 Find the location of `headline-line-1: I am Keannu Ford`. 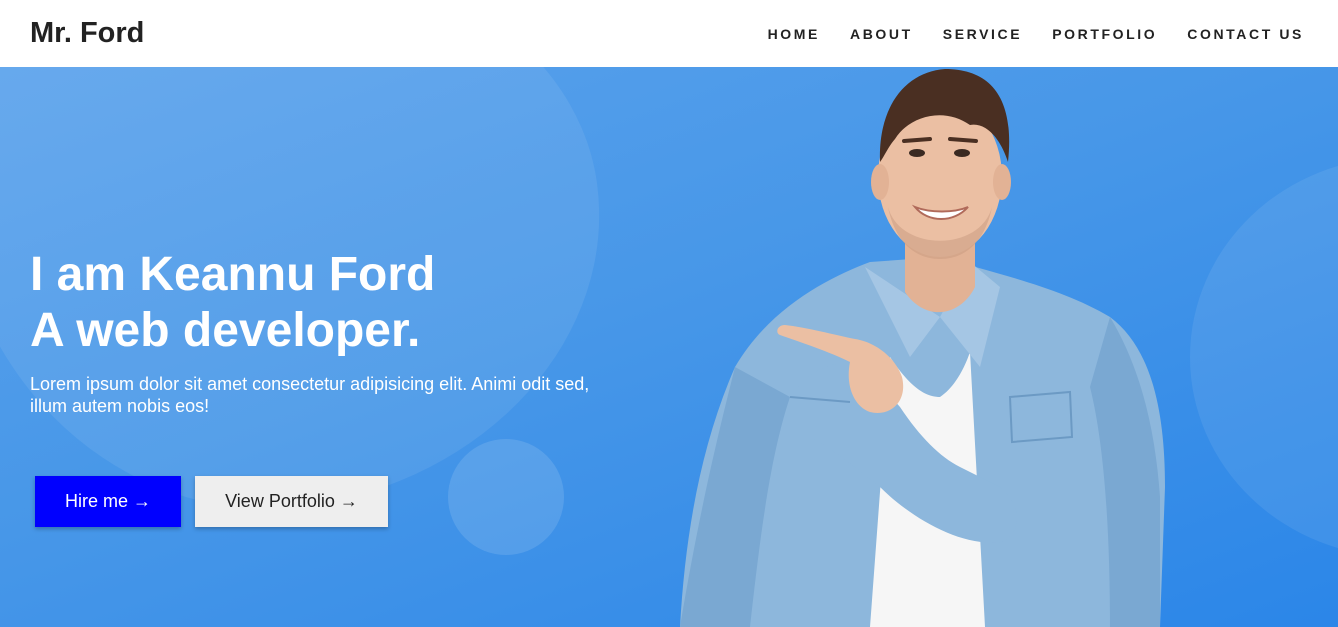

headline-line-1: I am Keannu Ford is located at coordinates (233, 274).